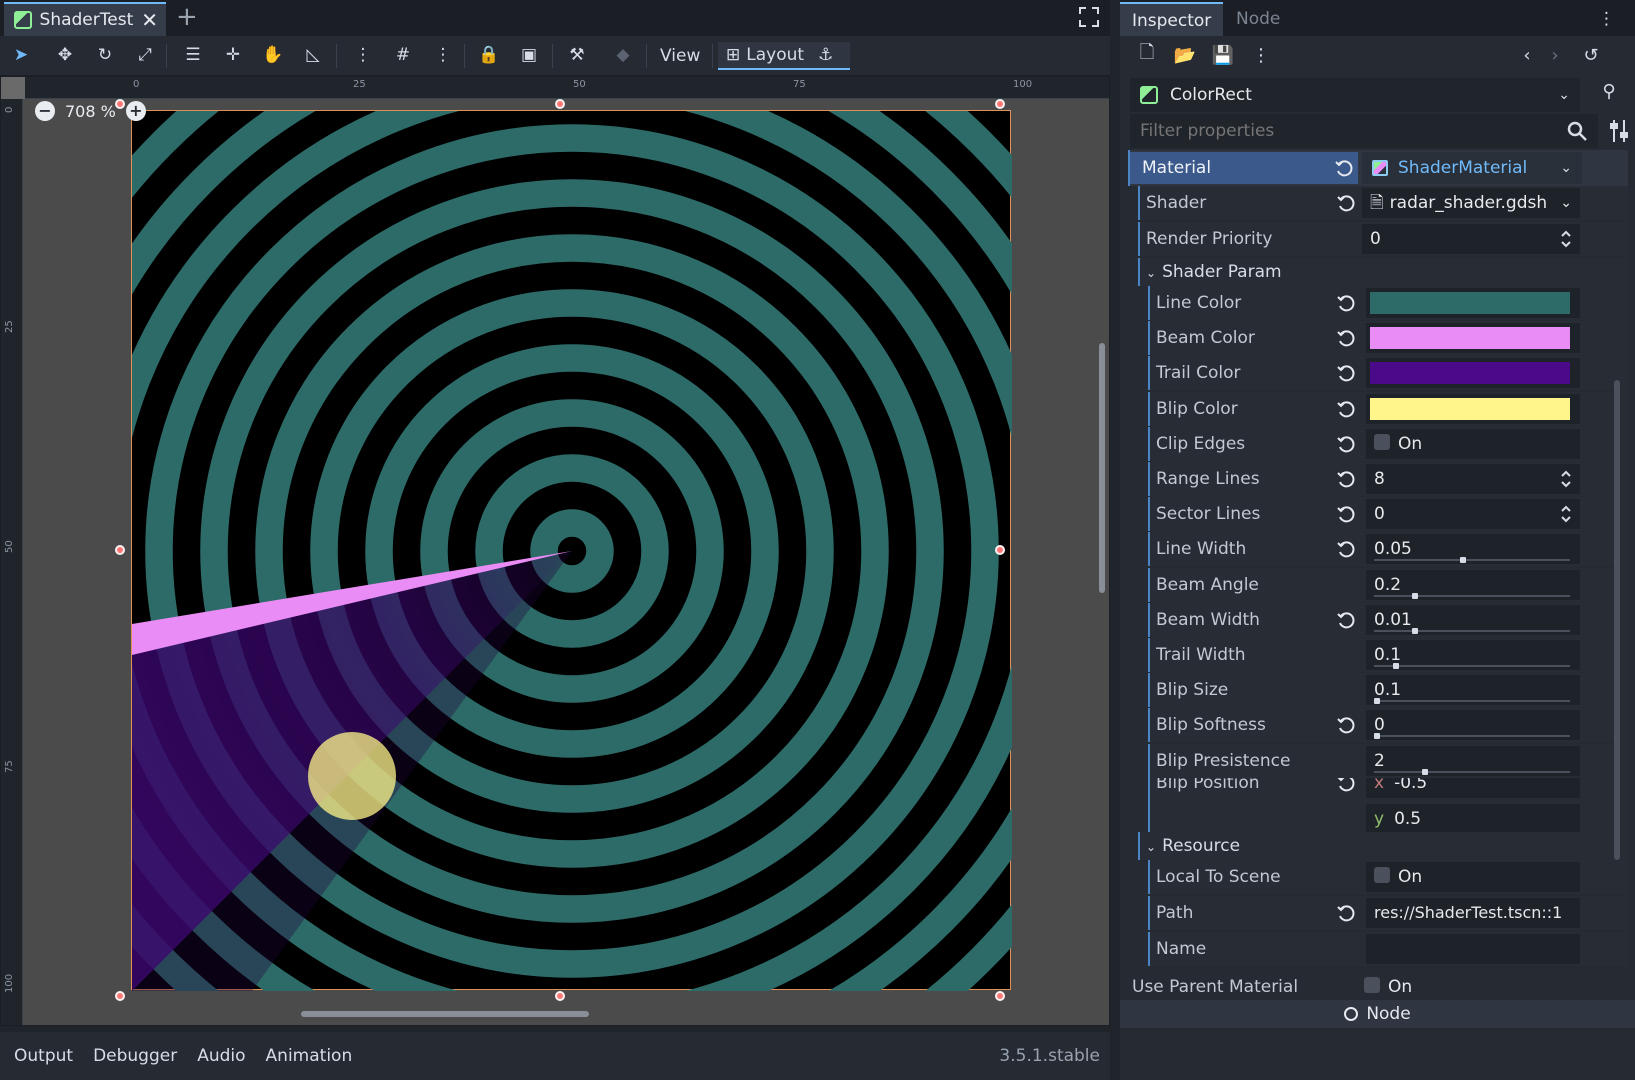 The image size is (1635, 1080). I want to click on scale-tool-icon: ⤢, so click(145, 55).